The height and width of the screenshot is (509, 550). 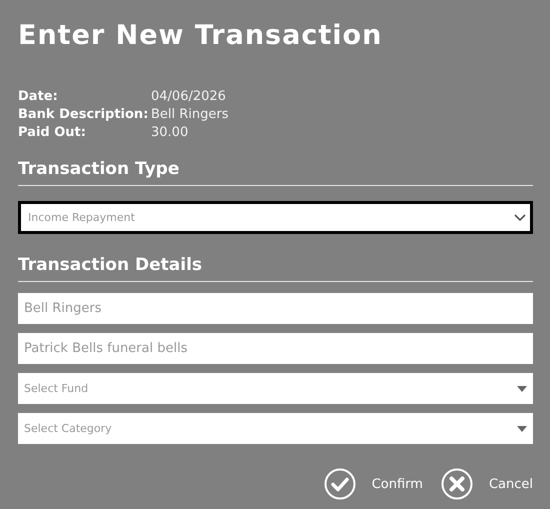 I want to click on info-value: Bell Ringers, so click(x=190, y=115).